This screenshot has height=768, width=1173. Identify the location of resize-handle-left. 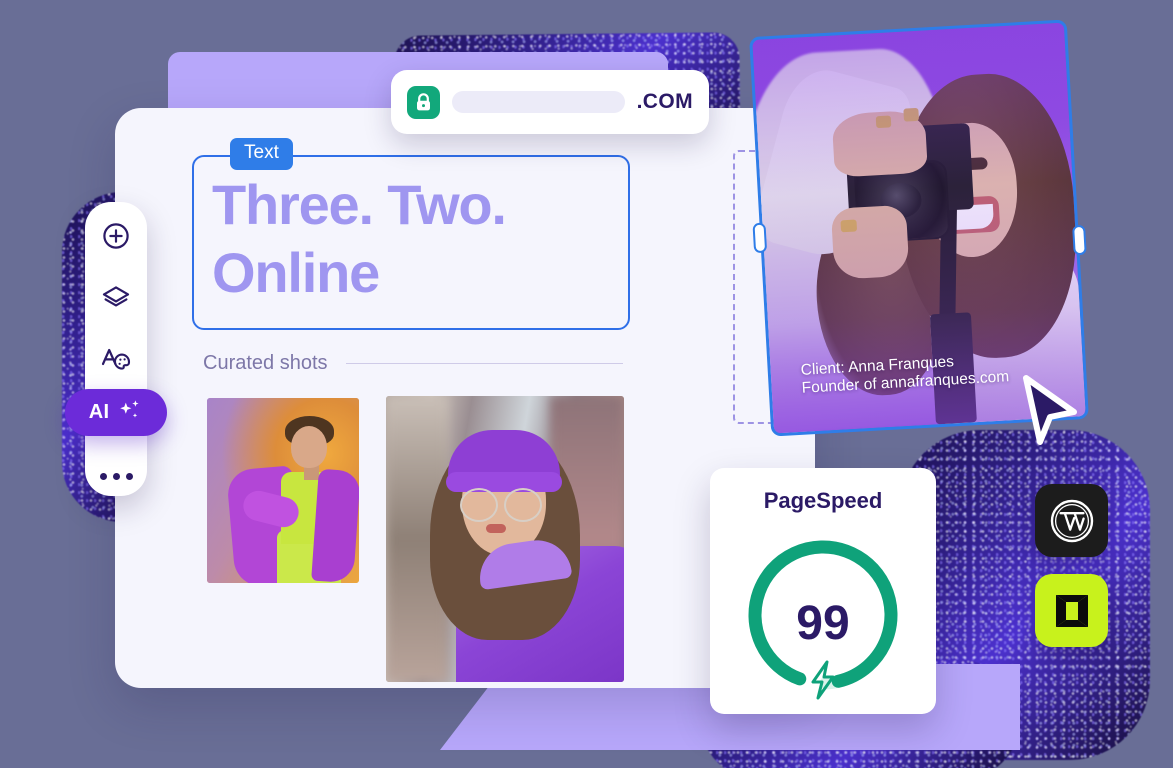
(760, 238).